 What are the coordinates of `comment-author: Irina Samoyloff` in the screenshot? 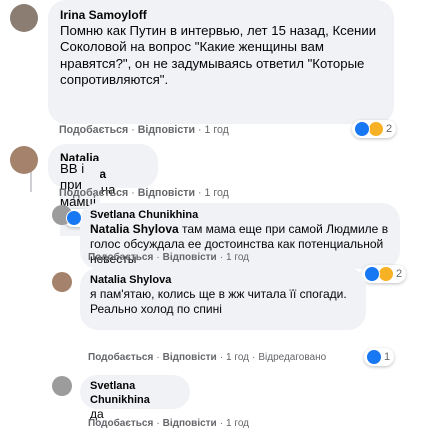 It's located at (221, 15).